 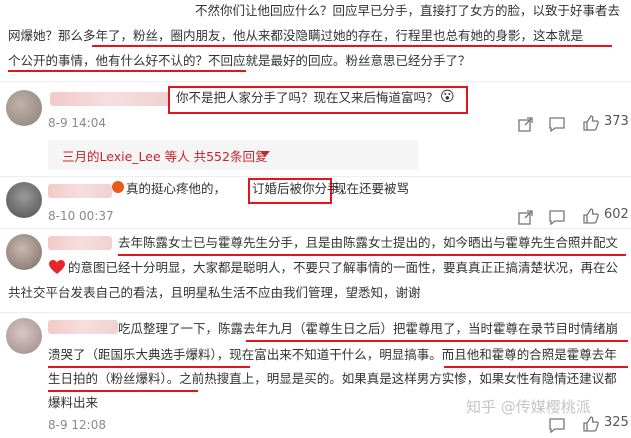 I want to click on comment-text-line: 不然你们让他回应什么？回应早已分手，直接打了女方的脸，以致于好事者去, so click(x=408, y=10).